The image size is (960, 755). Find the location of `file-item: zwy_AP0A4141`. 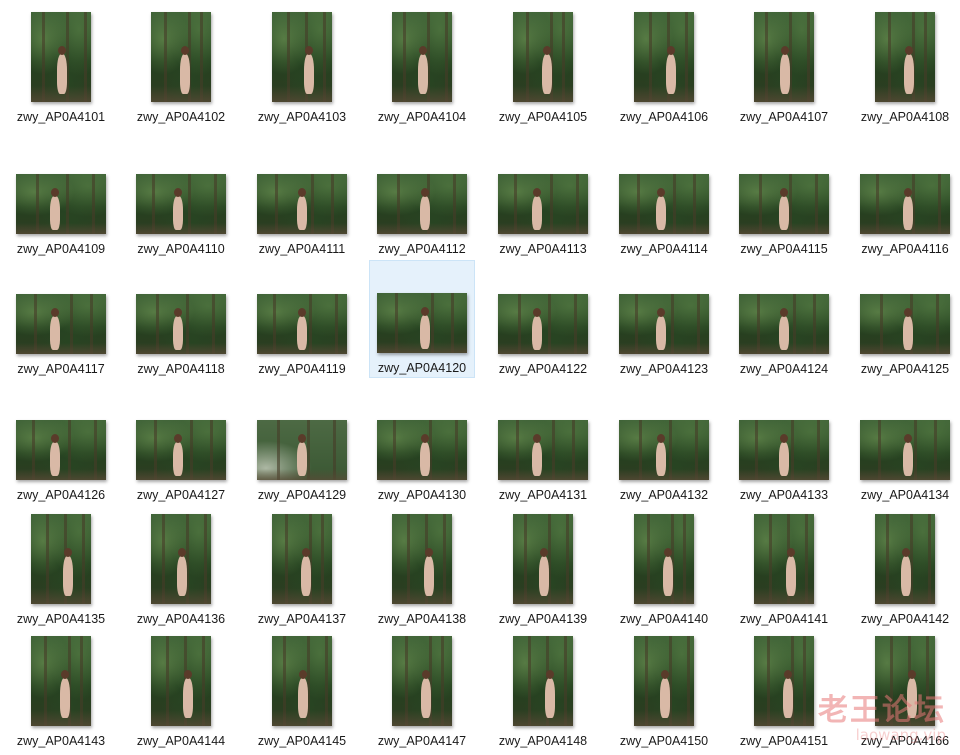

file-item: zwy_AP0A4141 is located at coordinates (784, 569).